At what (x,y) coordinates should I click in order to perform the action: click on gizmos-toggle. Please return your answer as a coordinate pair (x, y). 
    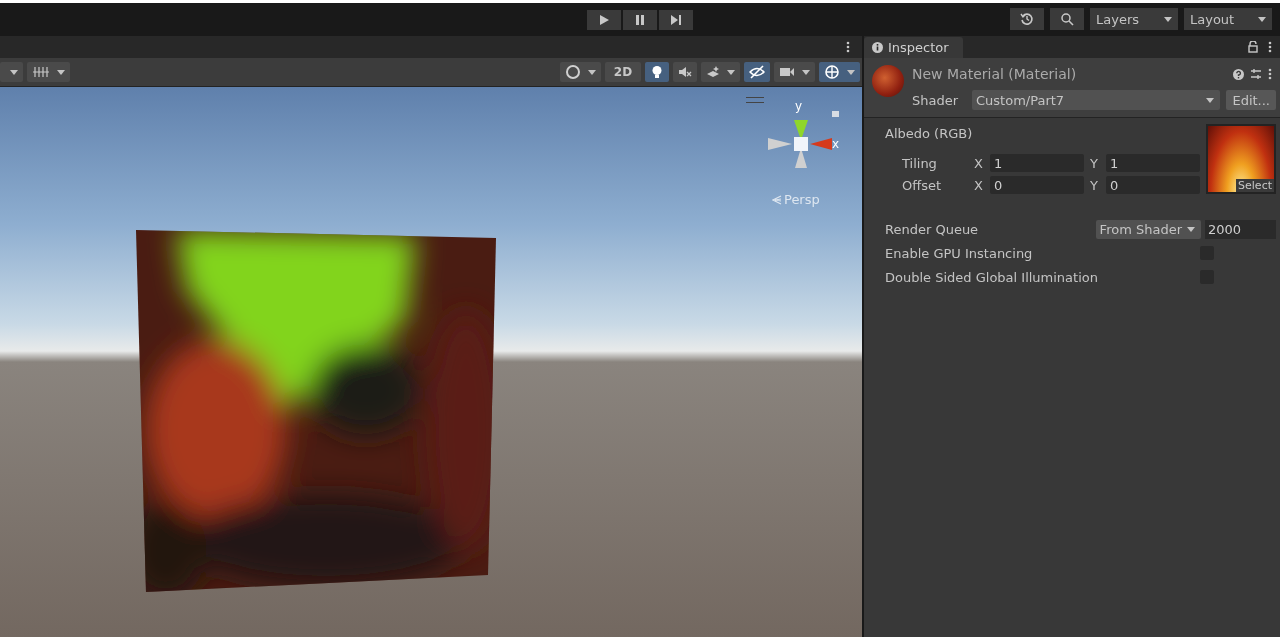
    Looking at the image, I should click on (839, 72).